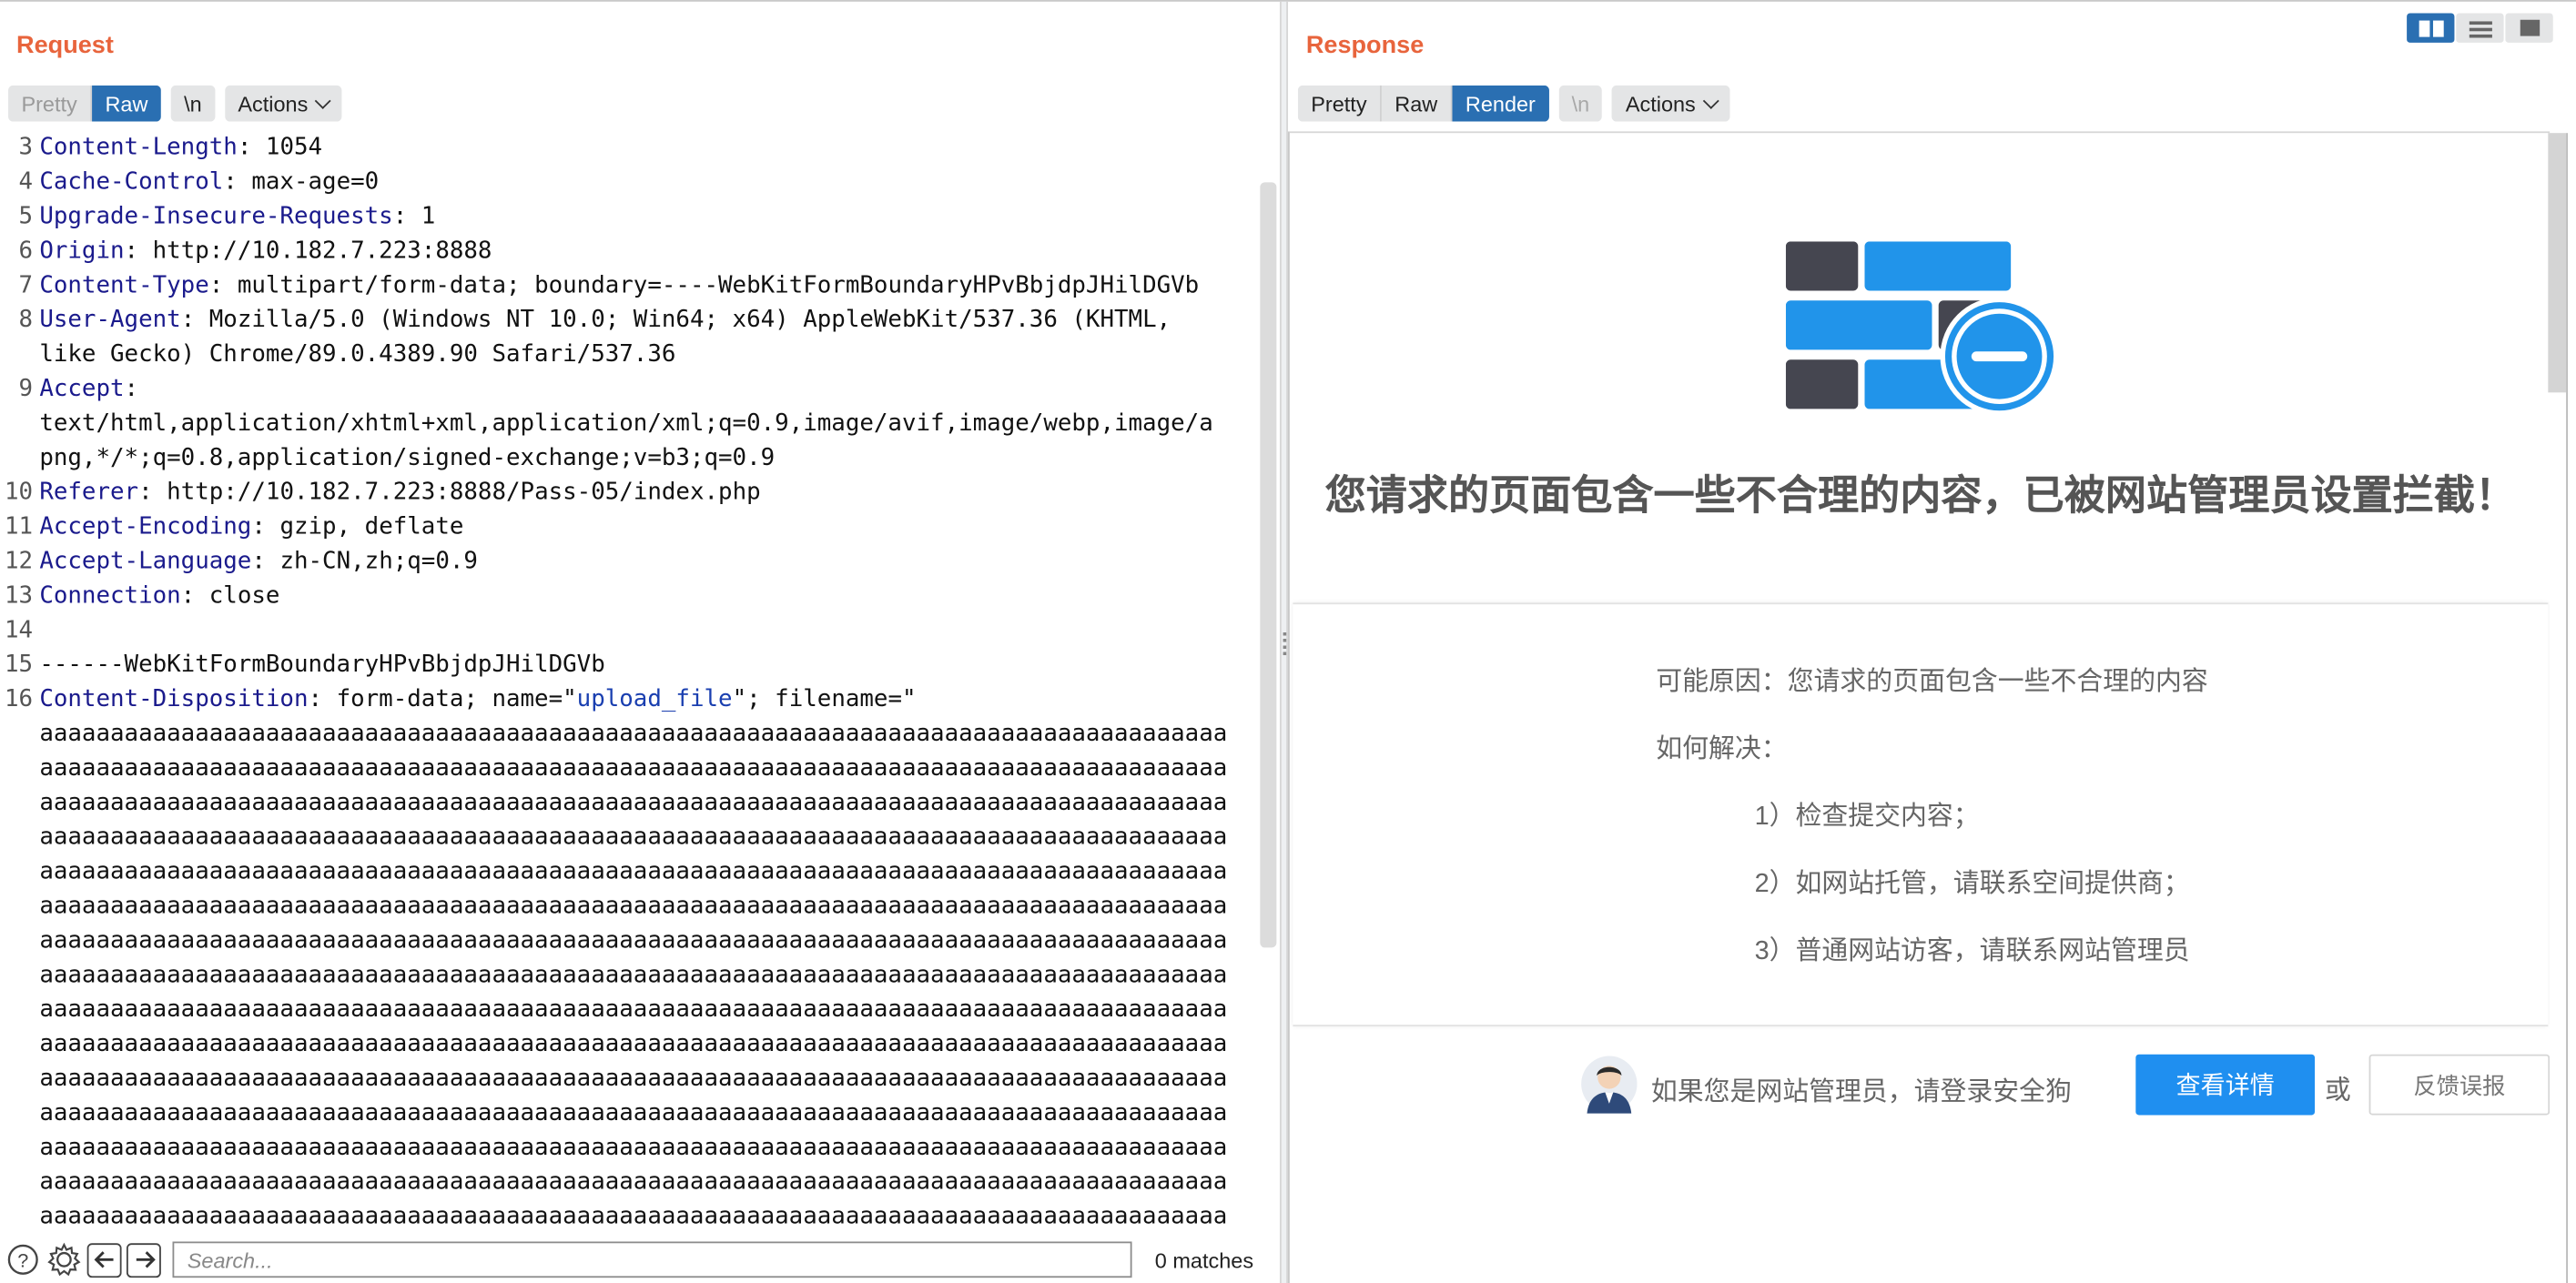 This screenshot has width=2576, height=1283. I want to click on admin-login-text: 如果您是网站管理员，请登录安全狗, so click(1861, 1093).